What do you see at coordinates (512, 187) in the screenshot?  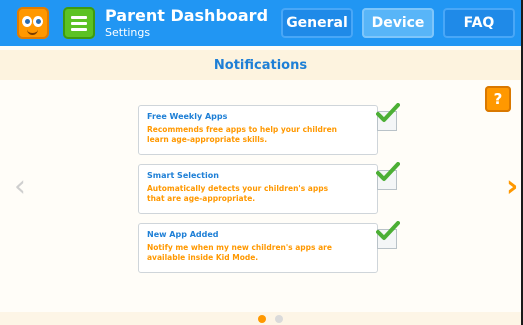 I see `chevron-right-icon: ›` at bounding box center [512, 187].